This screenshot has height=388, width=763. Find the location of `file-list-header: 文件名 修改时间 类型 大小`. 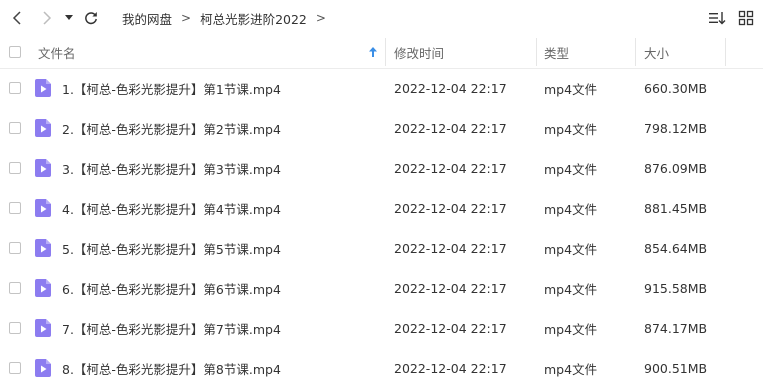

file-list-header: 文件名 修改时间 类型 大小 is located at coordinates (381, 52).